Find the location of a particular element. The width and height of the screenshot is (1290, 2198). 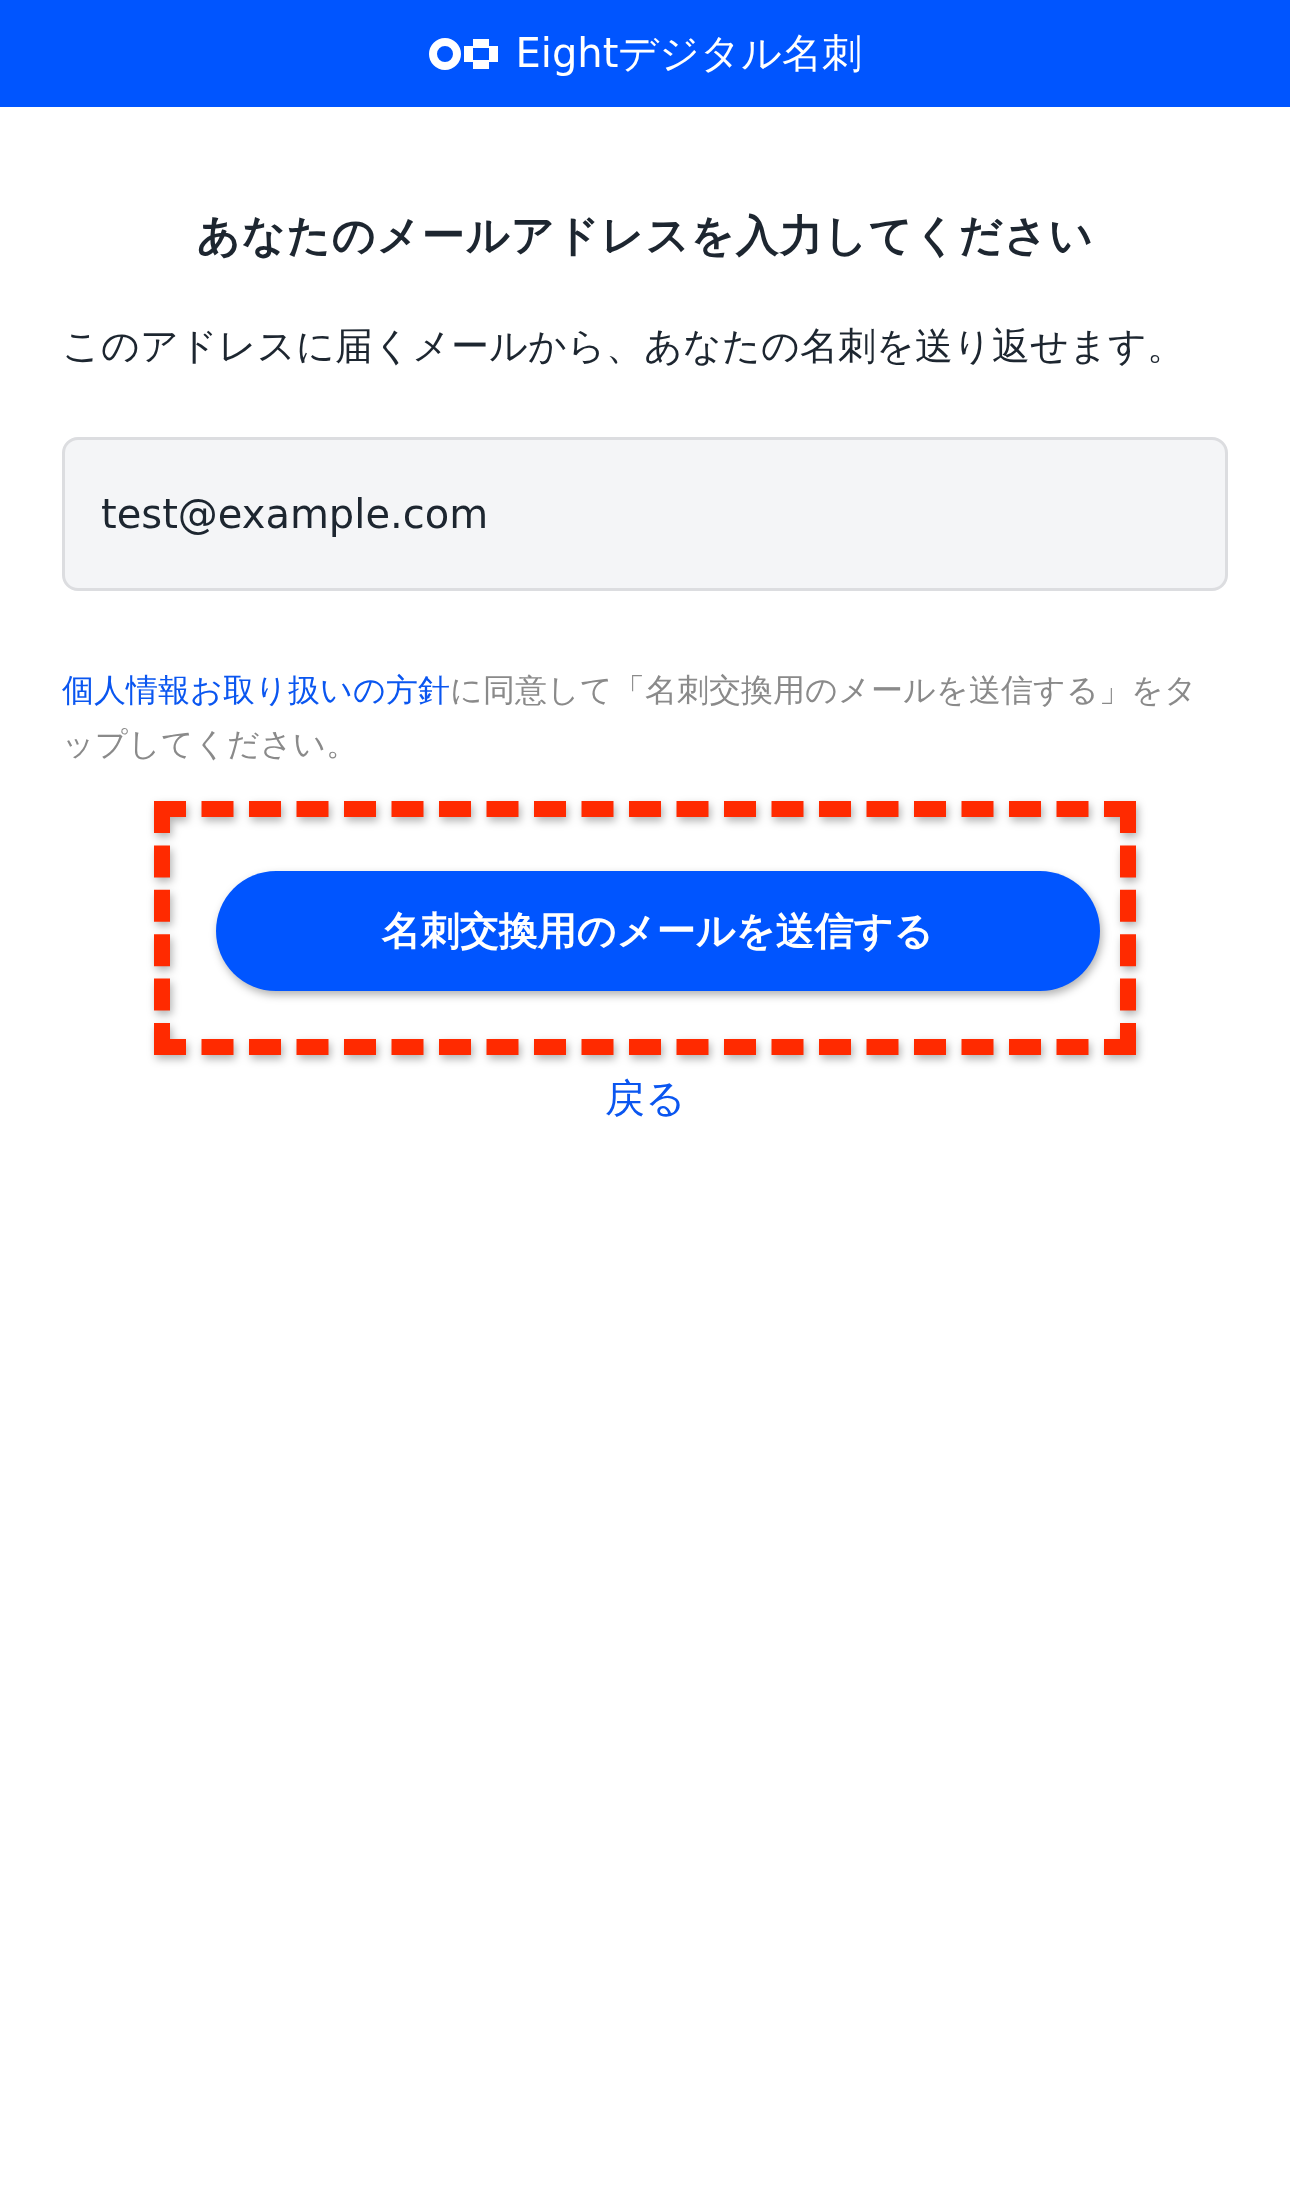

privacy-policy-link: 個人情報お取り扱いの方針 is located at coordinates (256, 690).